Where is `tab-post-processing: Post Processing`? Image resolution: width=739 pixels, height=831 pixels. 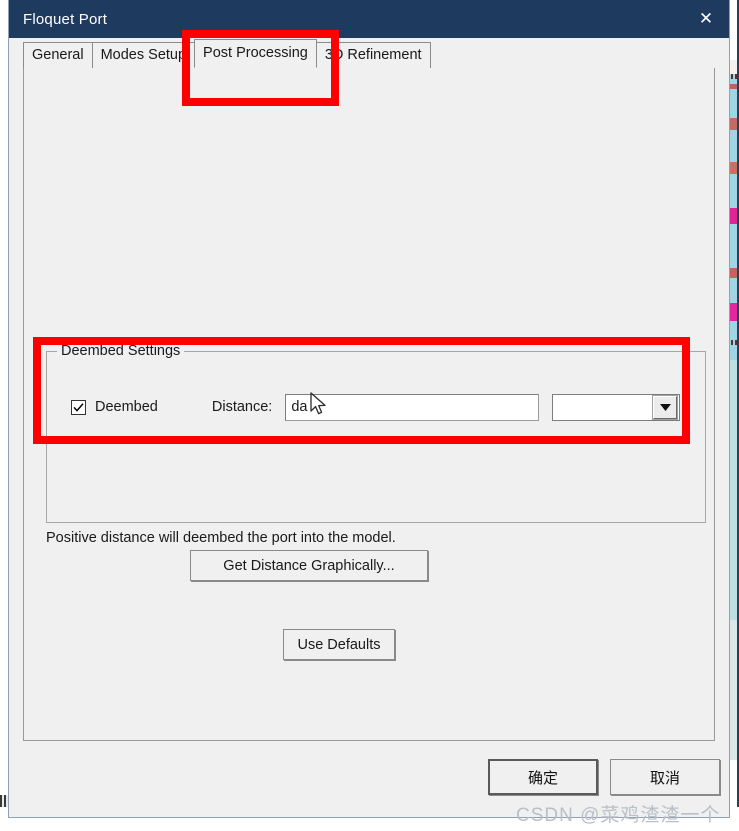
tab-post-processing: Post Processing is located at coordinates (255, 53).